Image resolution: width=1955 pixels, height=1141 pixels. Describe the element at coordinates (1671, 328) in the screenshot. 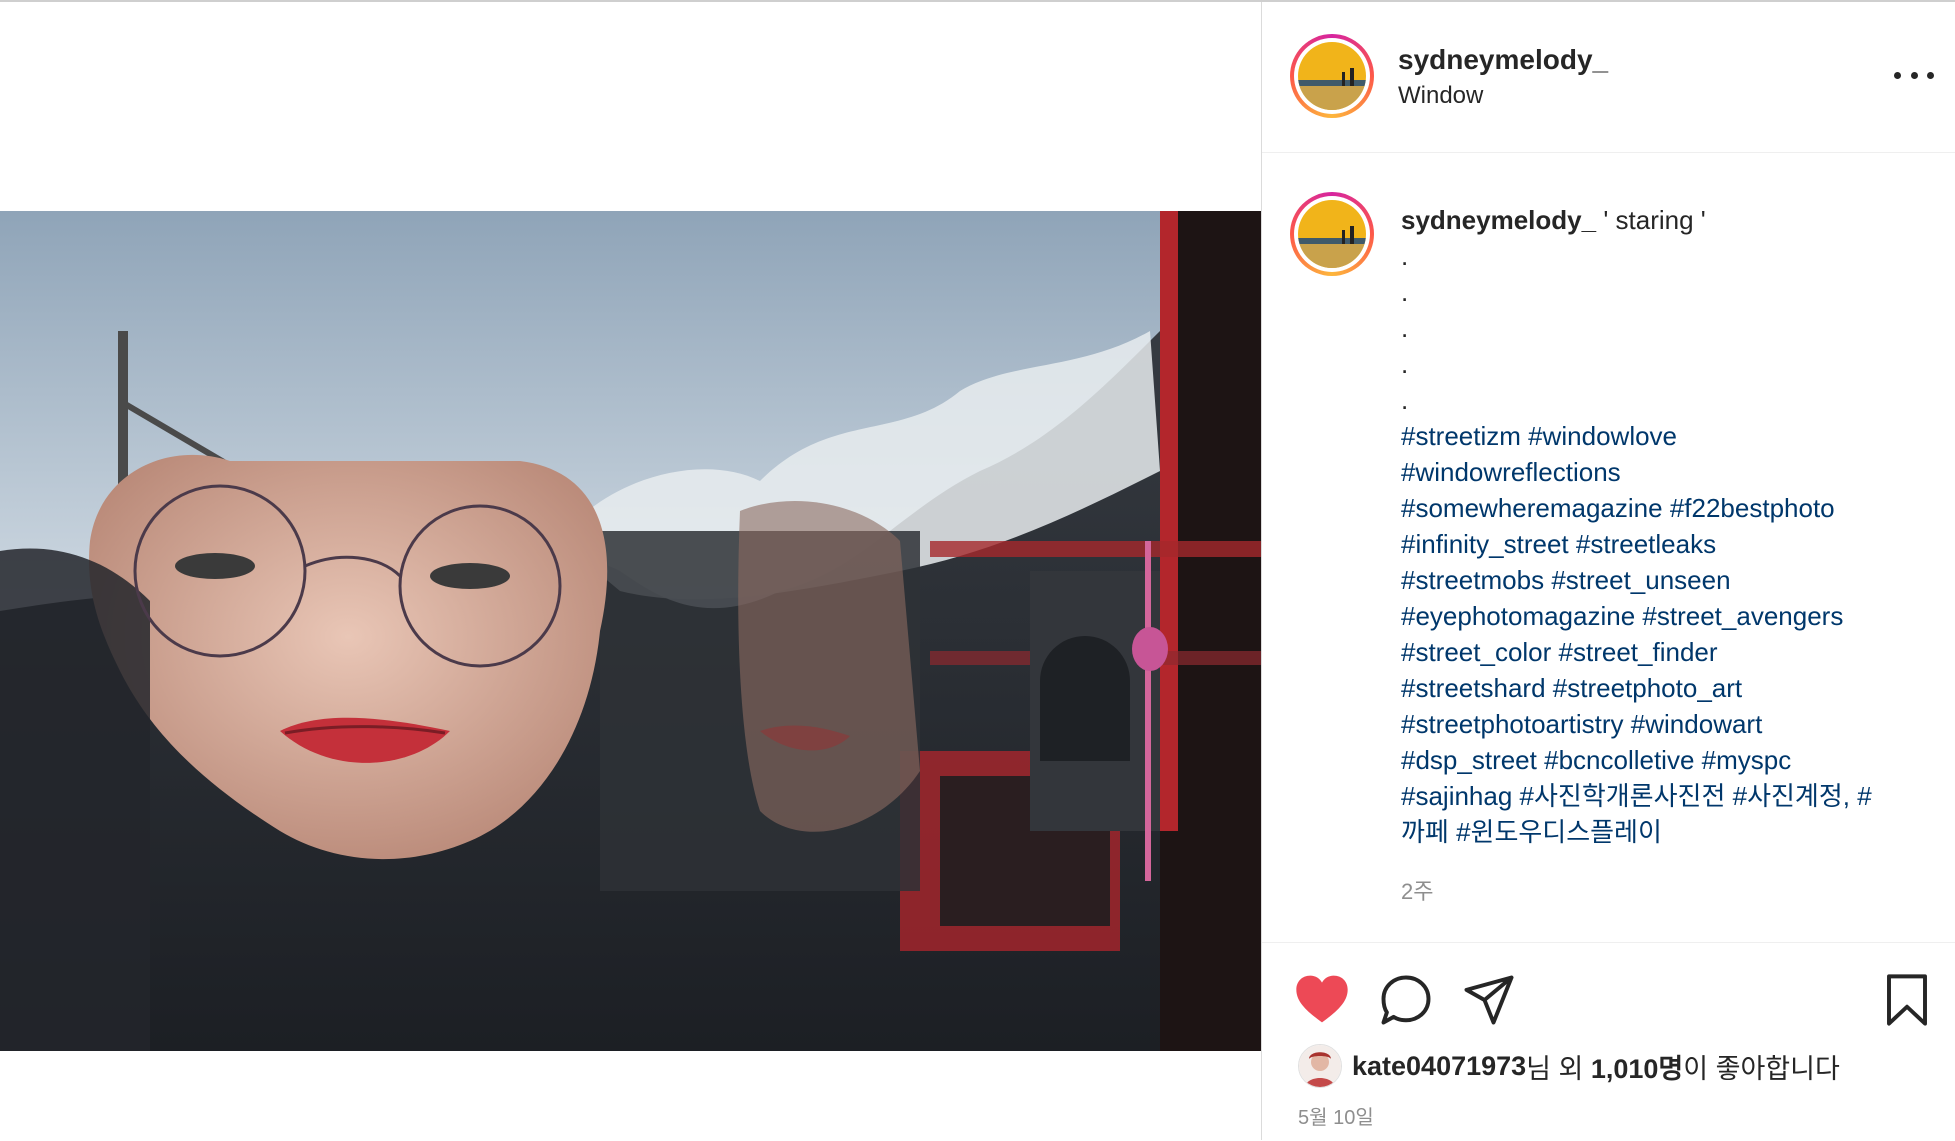

I see `caption-dots: . . . . .` at that location.